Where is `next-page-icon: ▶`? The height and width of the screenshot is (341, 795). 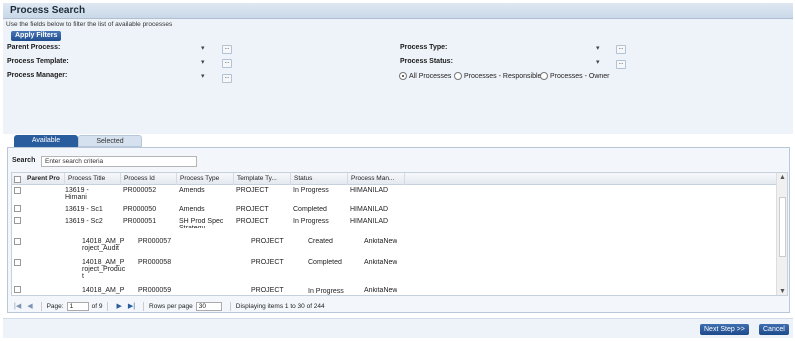
next-page-icon: ▶ is located at coordinates (118, 306).